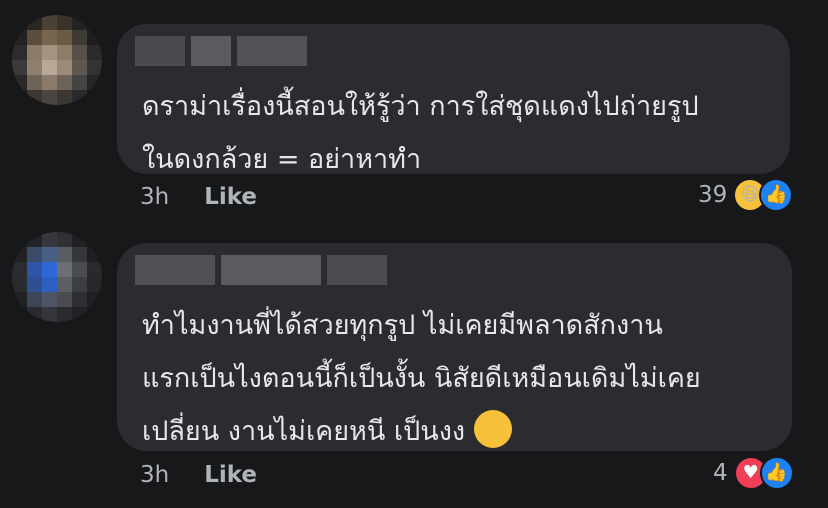  Describe the element at coordinates (753, 473) in the screenshot. I see `reaction-summary: 4 ♥ 👍` at that location.